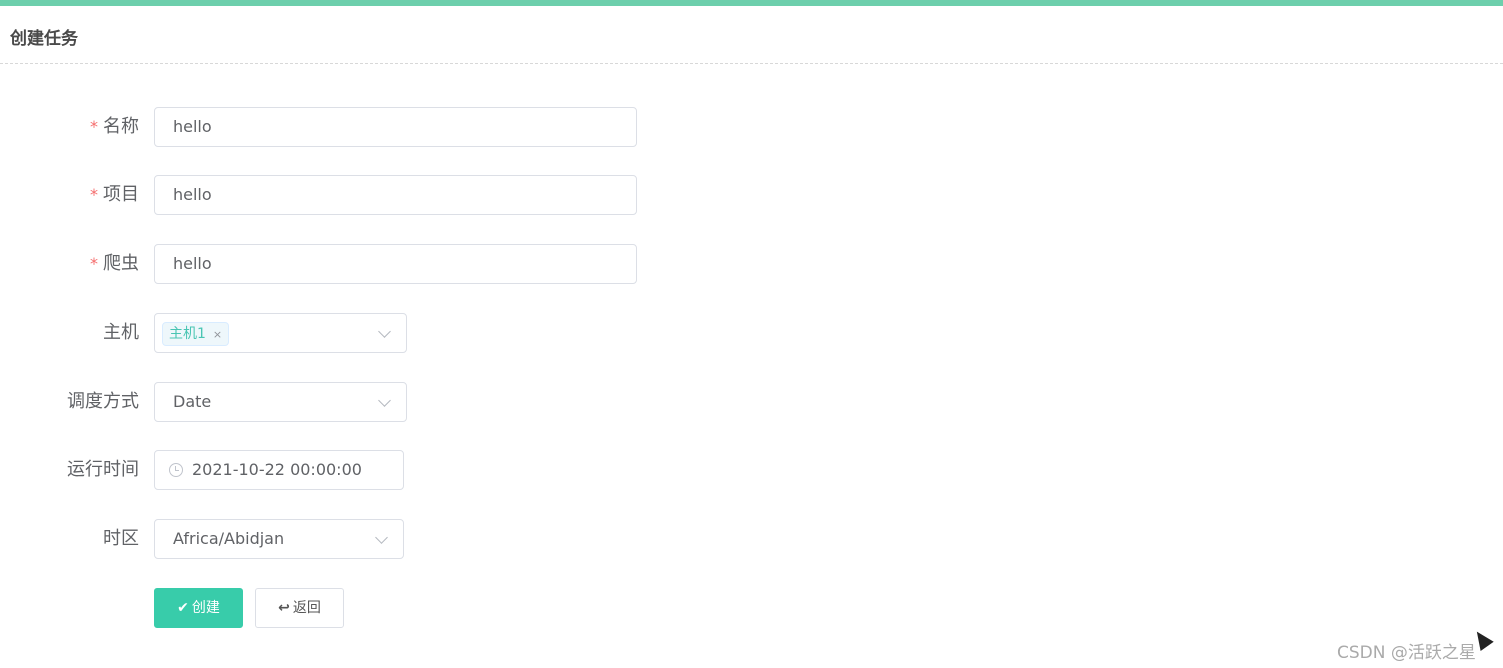 This screenshot has height=668, width=1503. Describe the element at coordinates (217, 334) in the screenshot. I see `tag-close-icon: ×` at that location.